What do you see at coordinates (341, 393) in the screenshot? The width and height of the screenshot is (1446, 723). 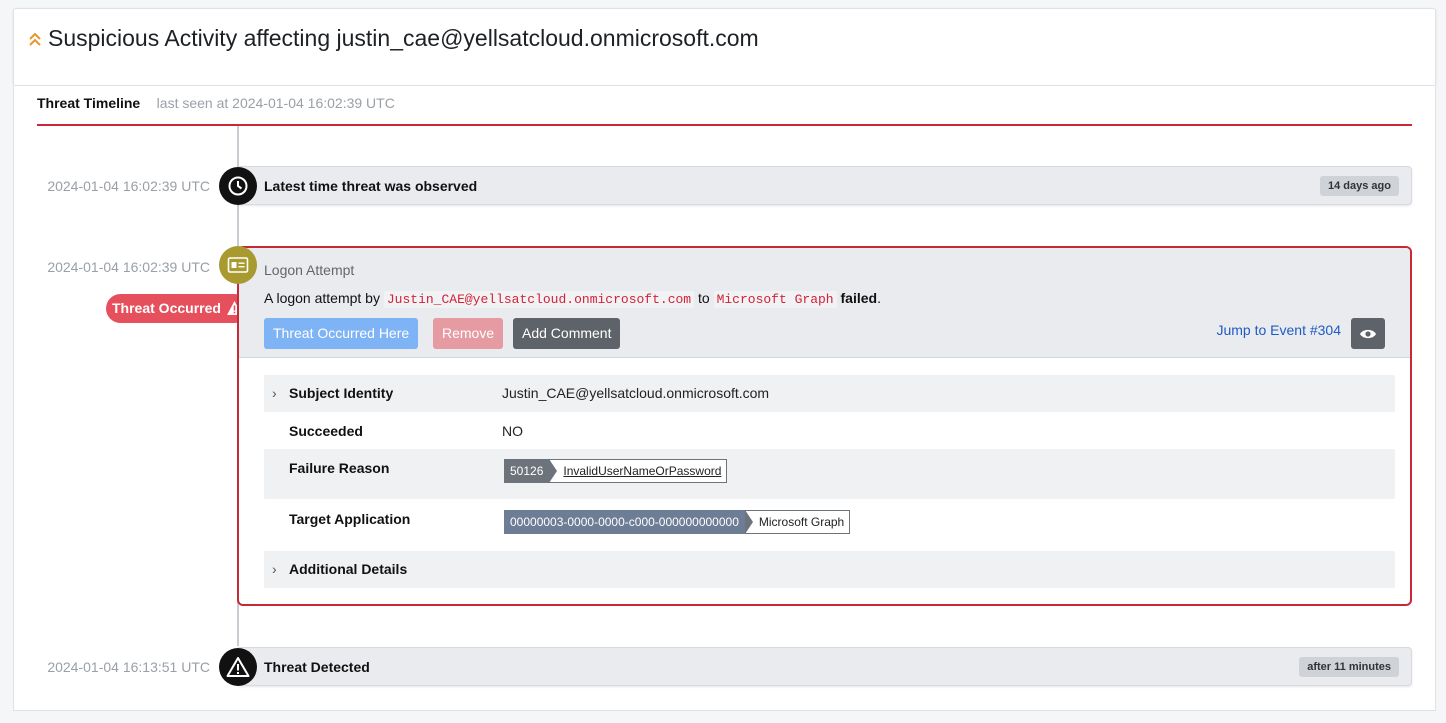 I see `subject-identity-key: Subject Identity` at bounding box center [341, 393].